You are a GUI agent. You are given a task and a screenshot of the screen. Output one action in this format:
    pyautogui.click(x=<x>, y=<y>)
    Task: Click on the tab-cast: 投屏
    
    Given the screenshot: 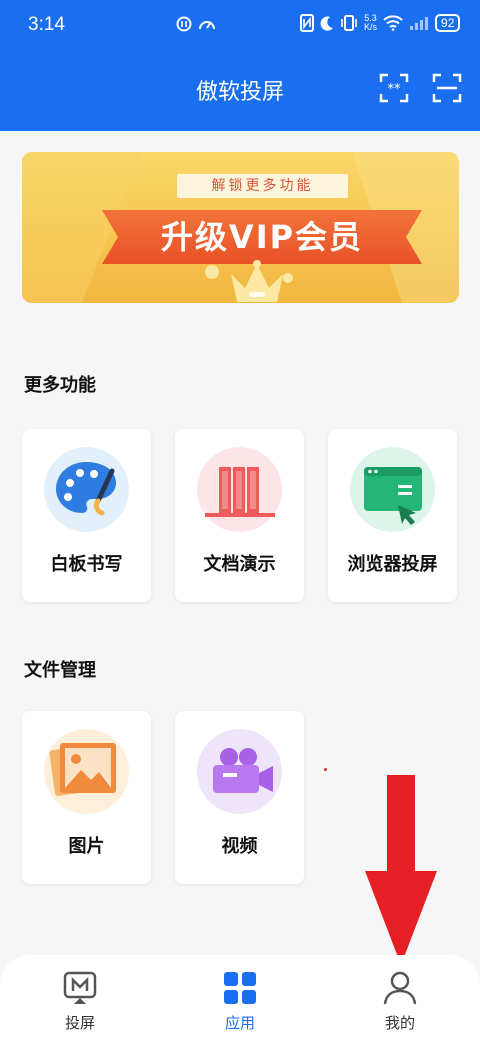 What is the action you would take?
    pyautogui.click(x=80, y=997)
    